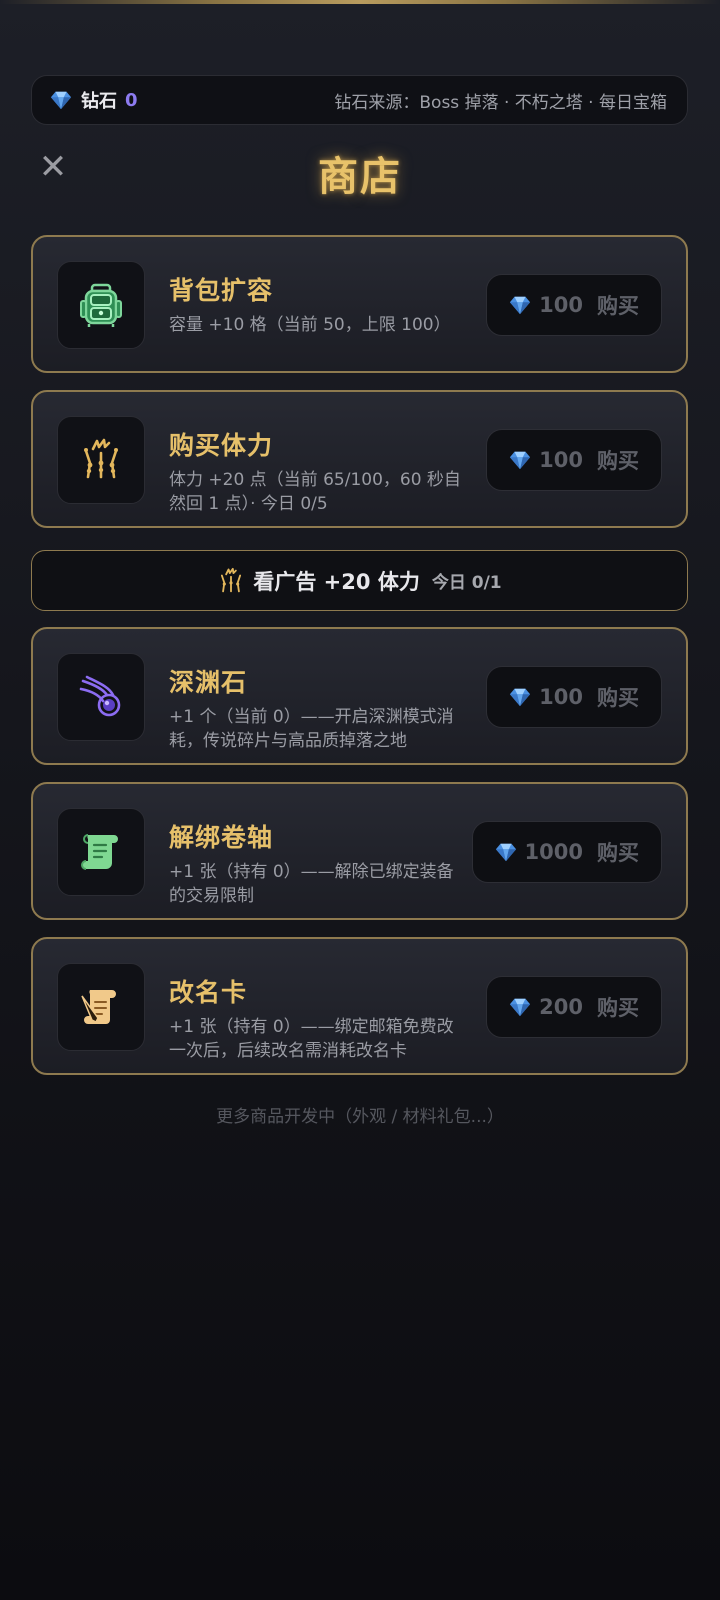 This screenshot has height=1600, width=720. Describe the element at coordinates (311, 729) in the screenshot. I see `item-description: +1 个（当前 0）——开启深渊模式消耗，传说碎片与高品质掉落之地` at that location.